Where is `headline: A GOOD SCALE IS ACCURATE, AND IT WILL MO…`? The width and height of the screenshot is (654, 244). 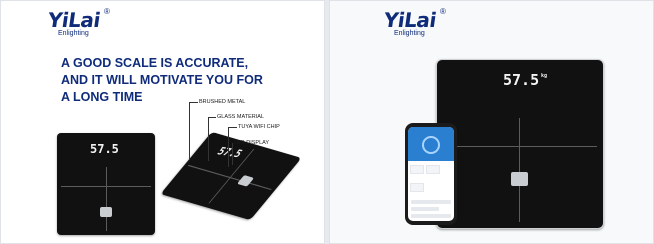 headline: A GOOD SCALE IS ACCURATE, AND IT WILL MO… is located at coordinates (176, 80).